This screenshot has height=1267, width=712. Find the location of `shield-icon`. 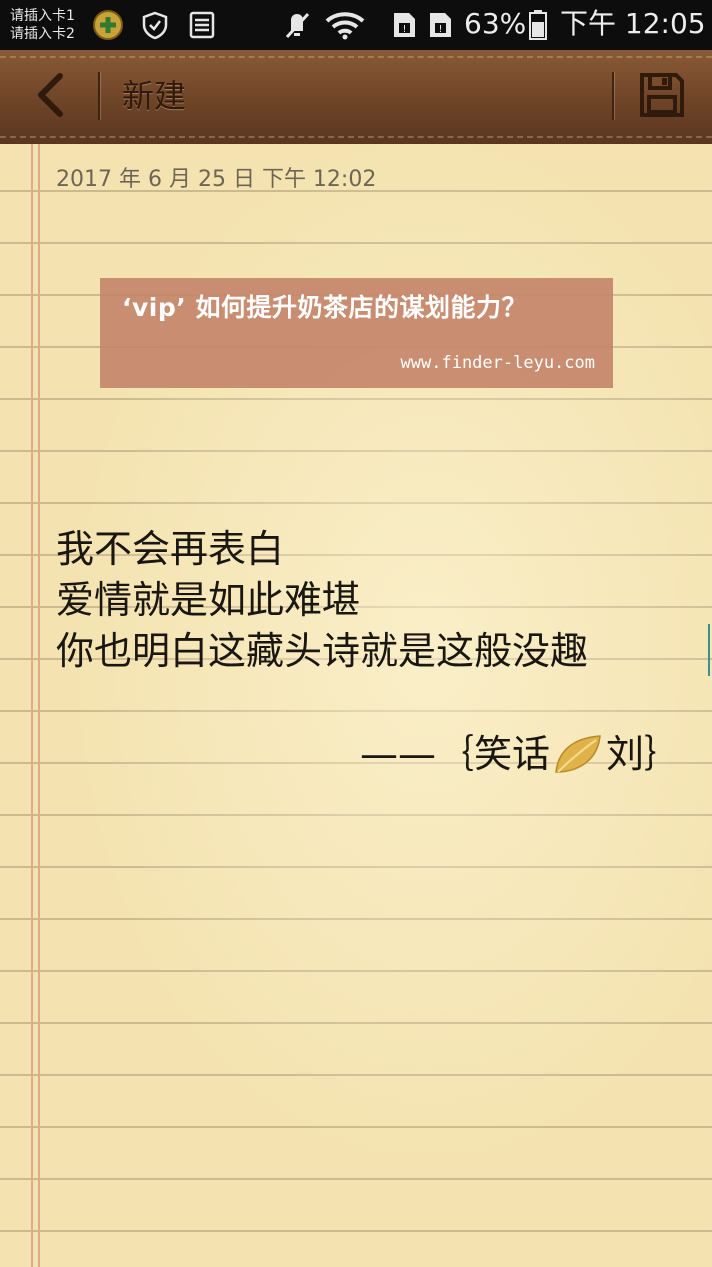

shield-icon is located at coordinates (155, 25).